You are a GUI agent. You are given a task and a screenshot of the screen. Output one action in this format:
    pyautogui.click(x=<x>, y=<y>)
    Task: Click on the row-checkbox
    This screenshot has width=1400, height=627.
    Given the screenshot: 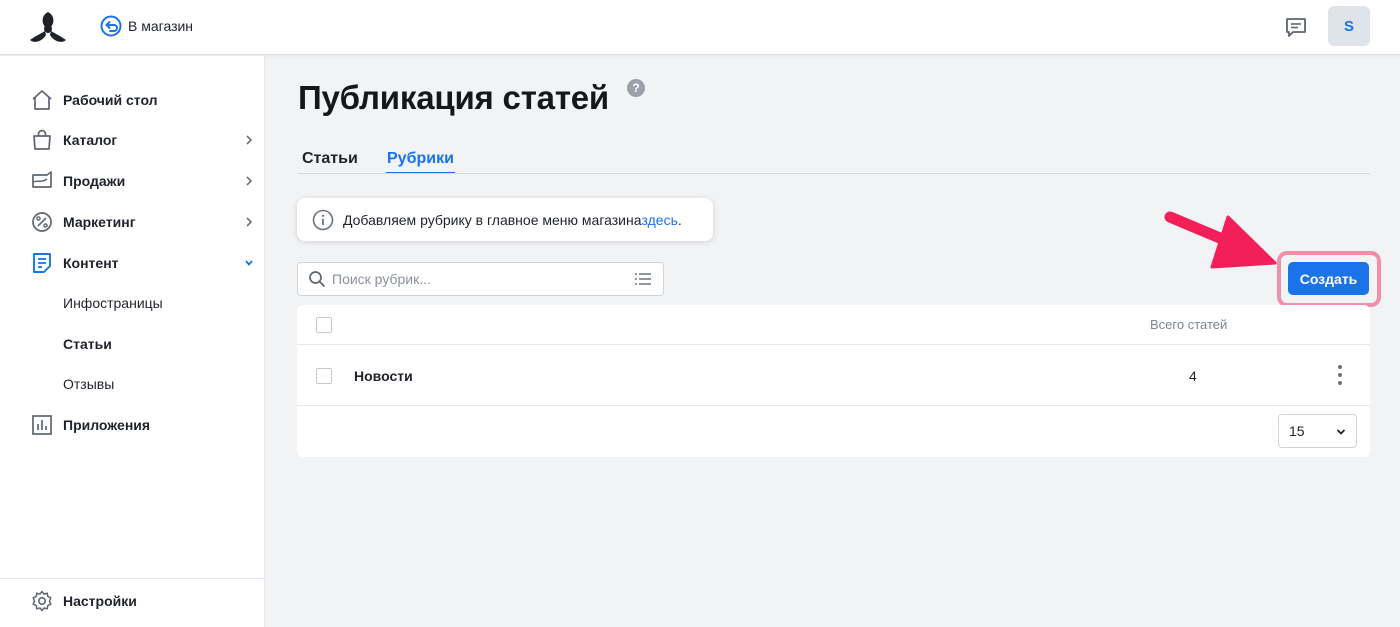 What is the action you would take?
    pyautogui.click(x=324, y=376)
    